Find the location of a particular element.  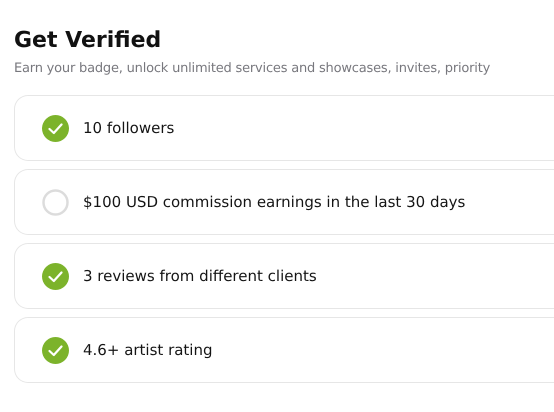

requirement-label: 4.6+ artist rating is located at coordinates (147, 350).